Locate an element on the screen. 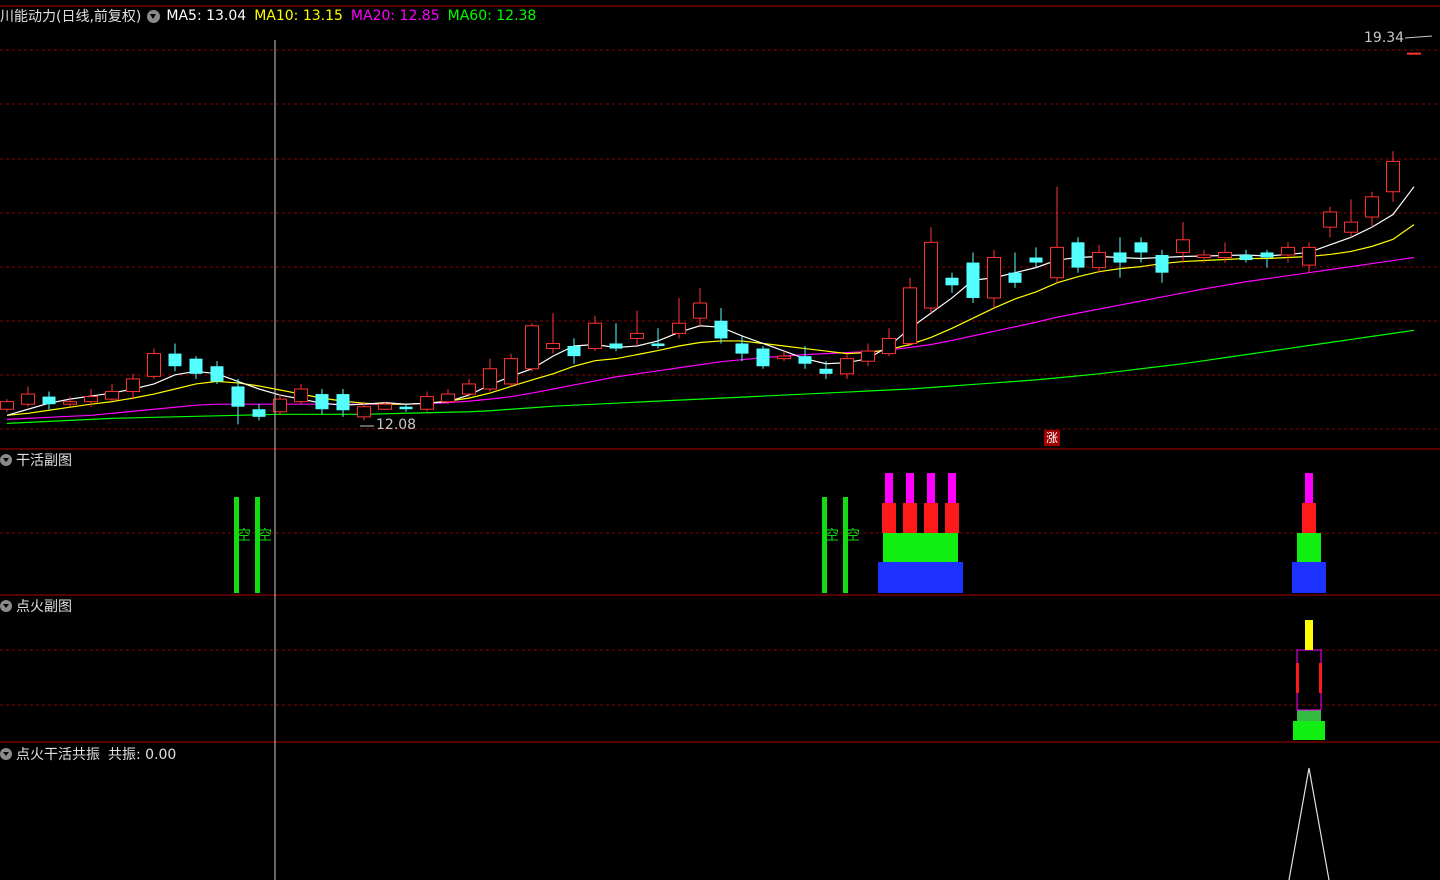  stack-blue is located at coordinates (920, 577).